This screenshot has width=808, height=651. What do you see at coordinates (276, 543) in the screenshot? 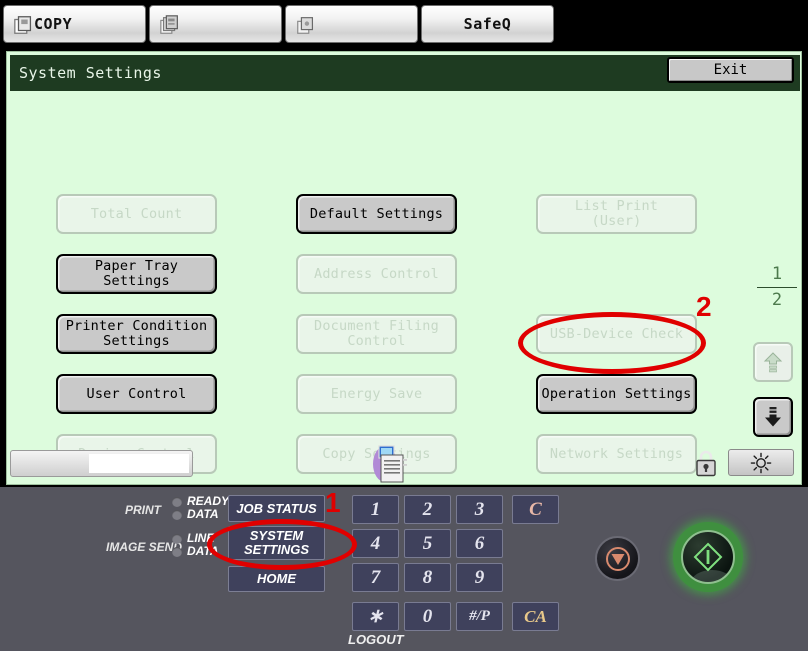
I see `system-settings-hard-key: SYSTEM SETTINGS` at bounding box center [276, 543].